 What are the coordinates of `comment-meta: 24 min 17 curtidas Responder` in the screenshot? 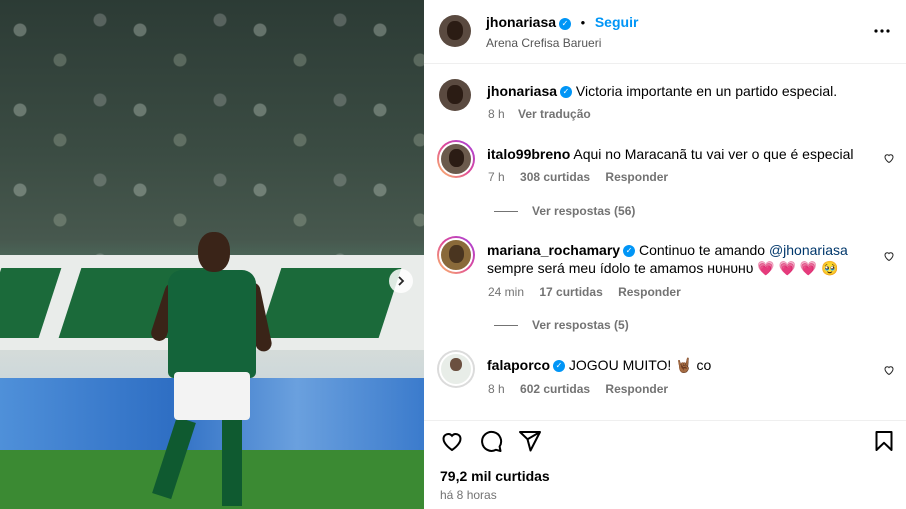 It's located at (584, 292).